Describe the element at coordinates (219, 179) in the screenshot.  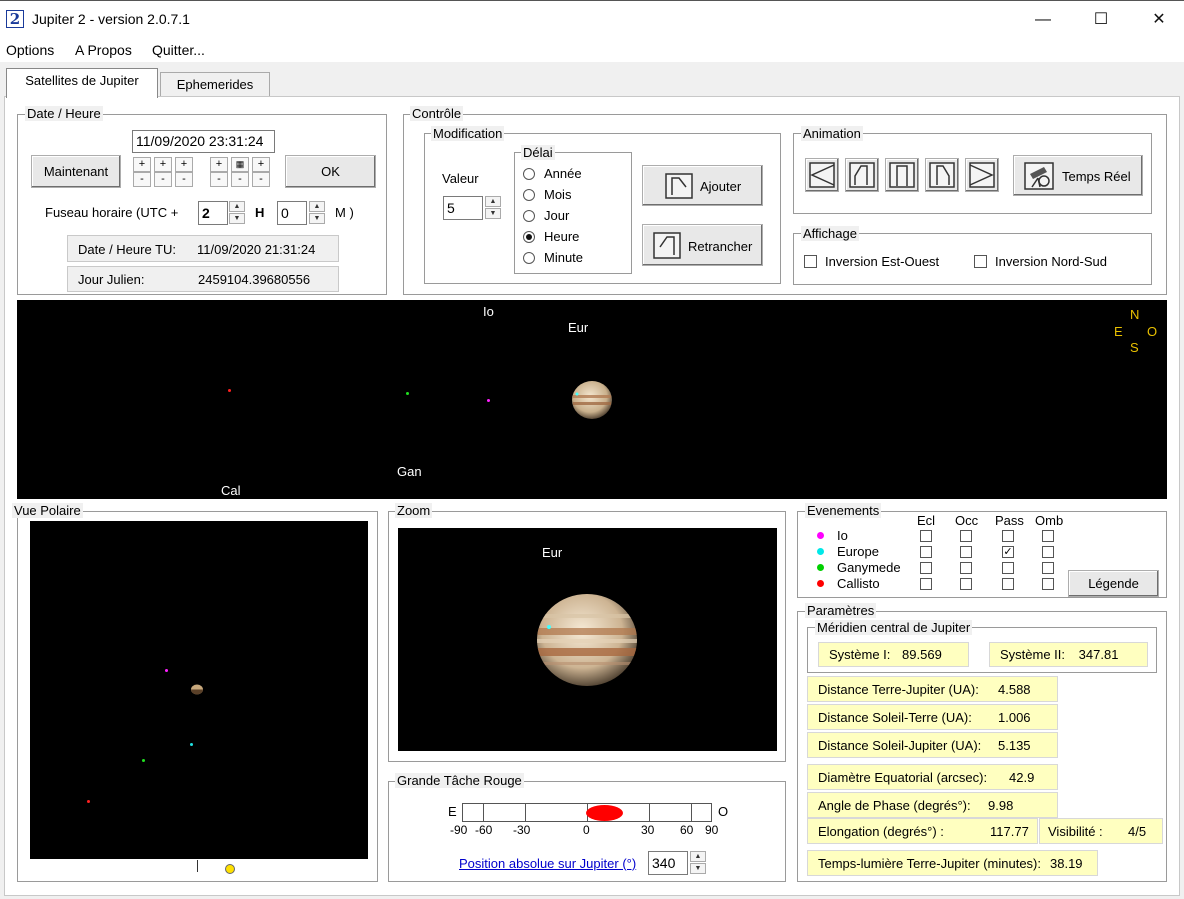
I see `hour-minus-button: -` at that location.